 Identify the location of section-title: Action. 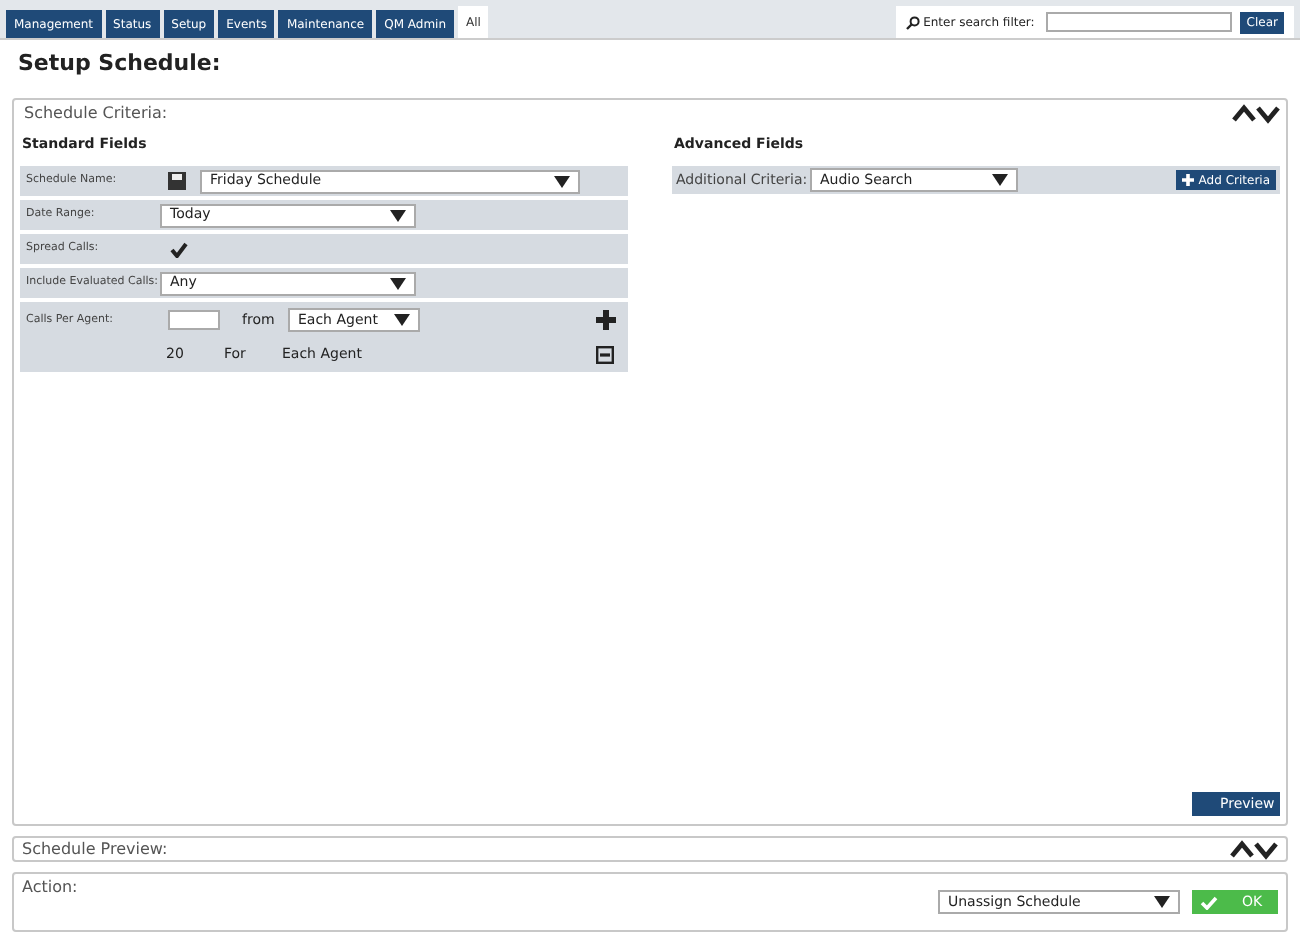
(50, 888).